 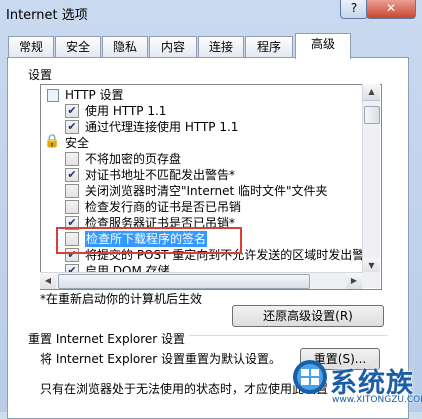 What do you see at coordinates (354, 9) in the screenshot?
I see `help-button: ?` at bounding box center [354, 9].